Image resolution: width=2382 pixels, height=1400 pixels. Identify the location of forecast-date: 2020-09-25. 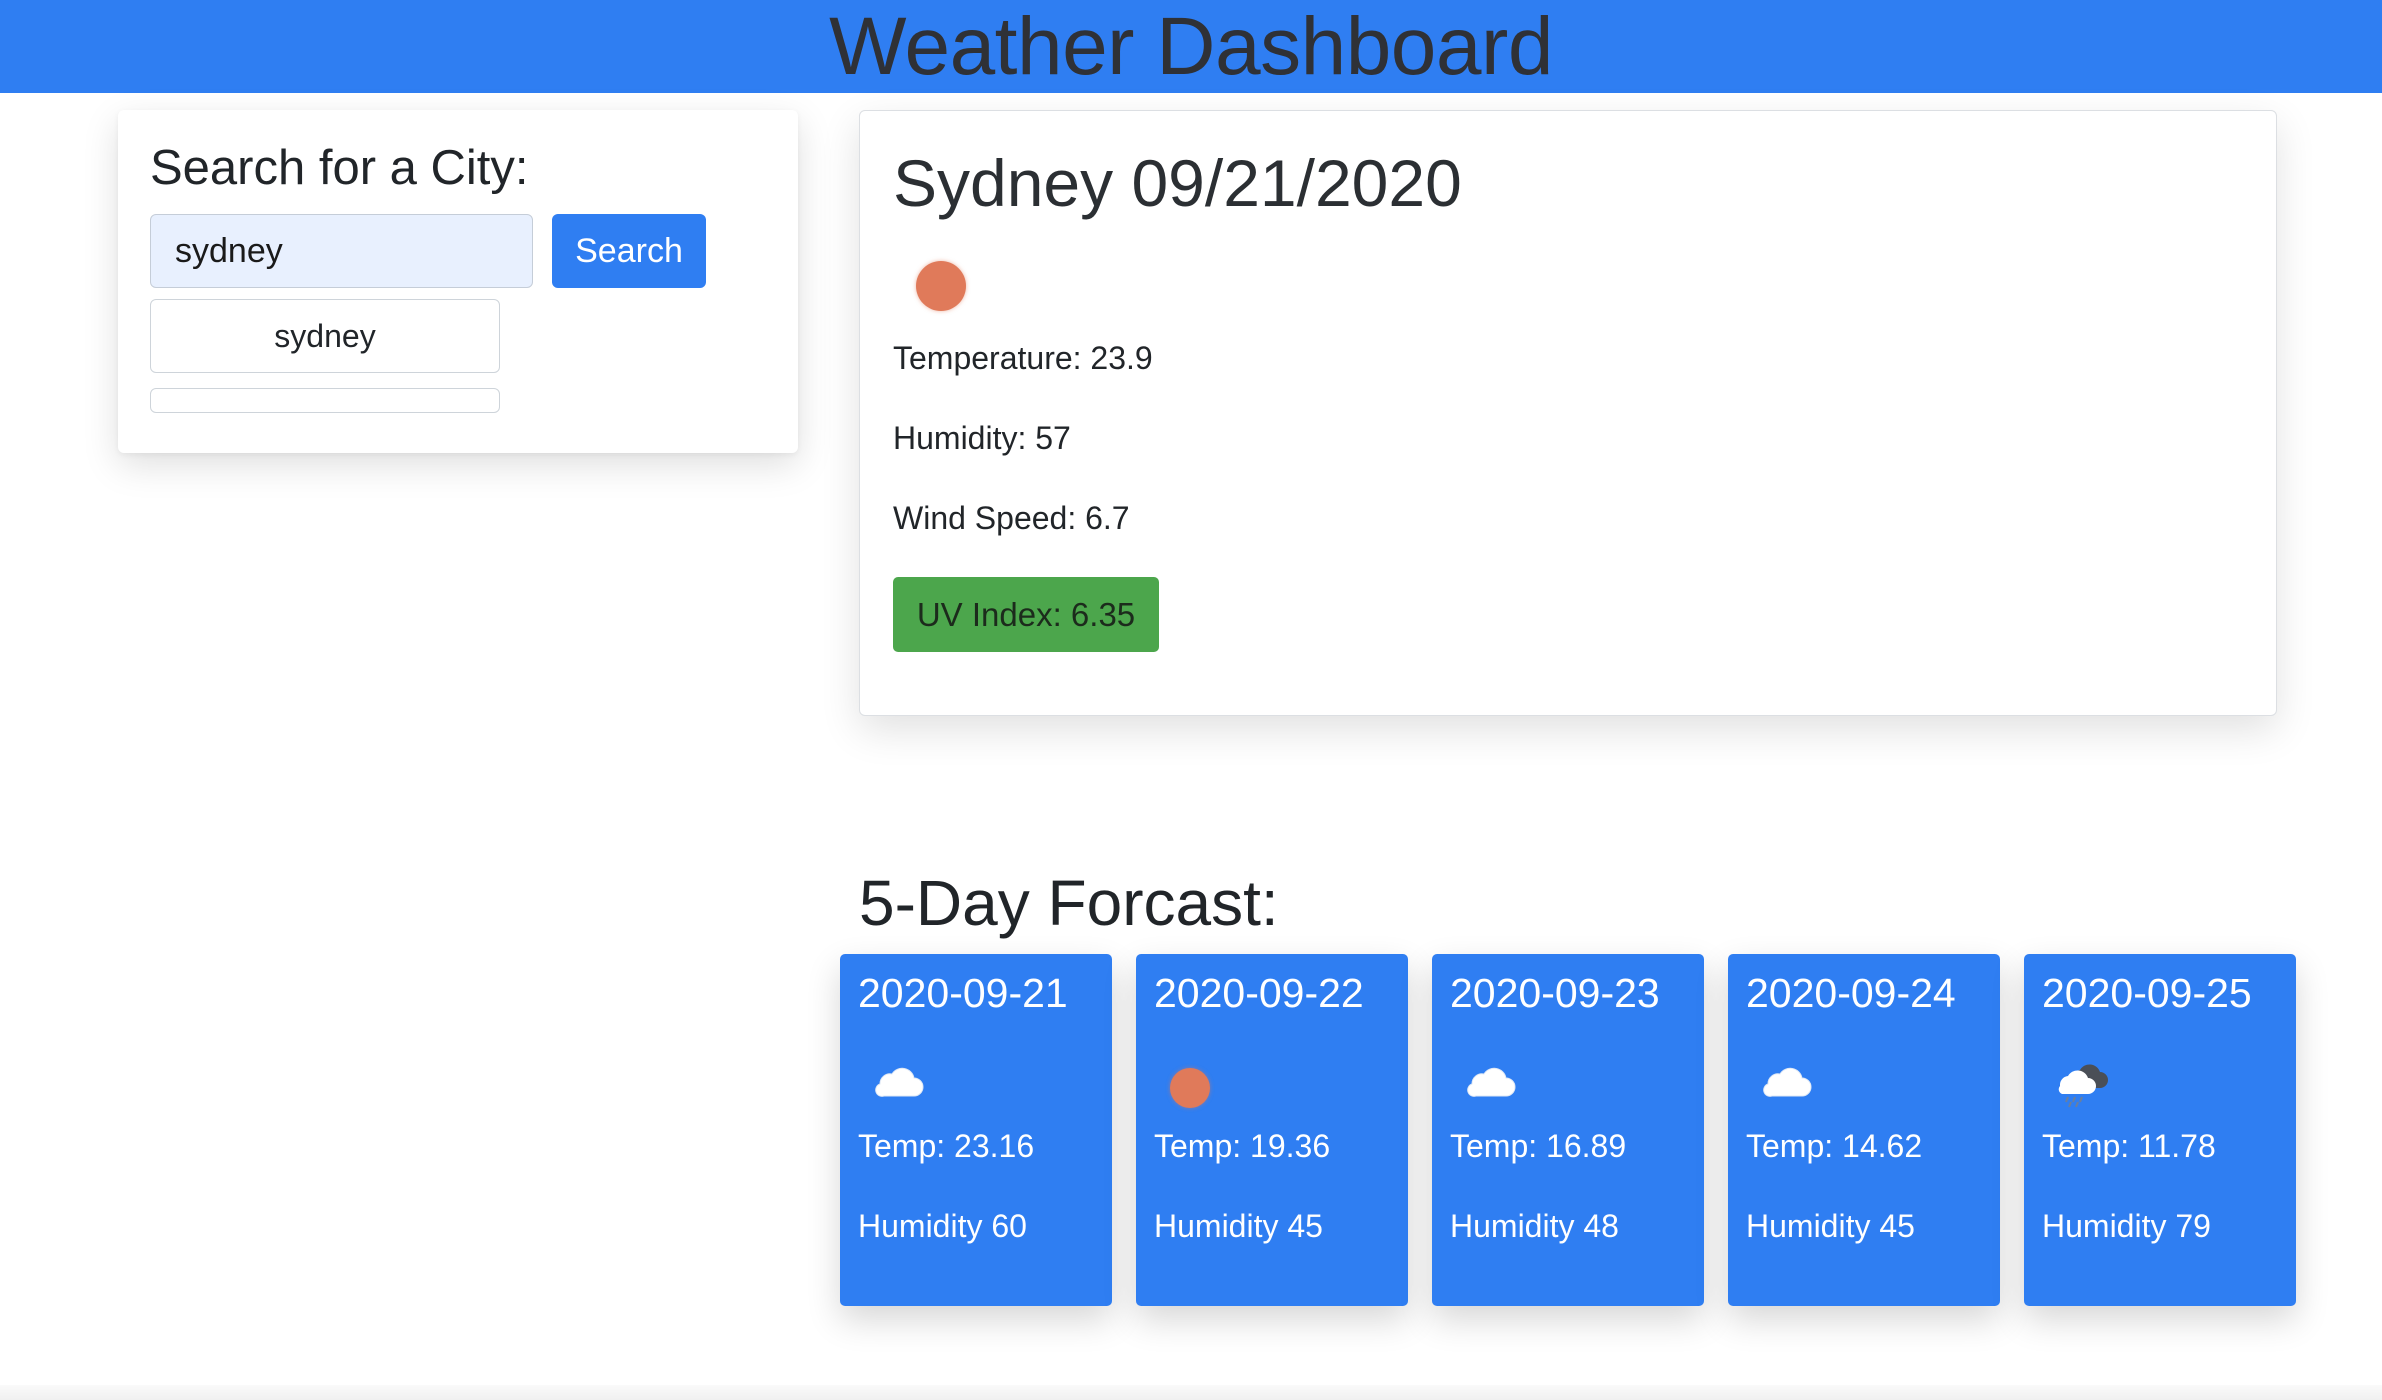
(2147, 993).